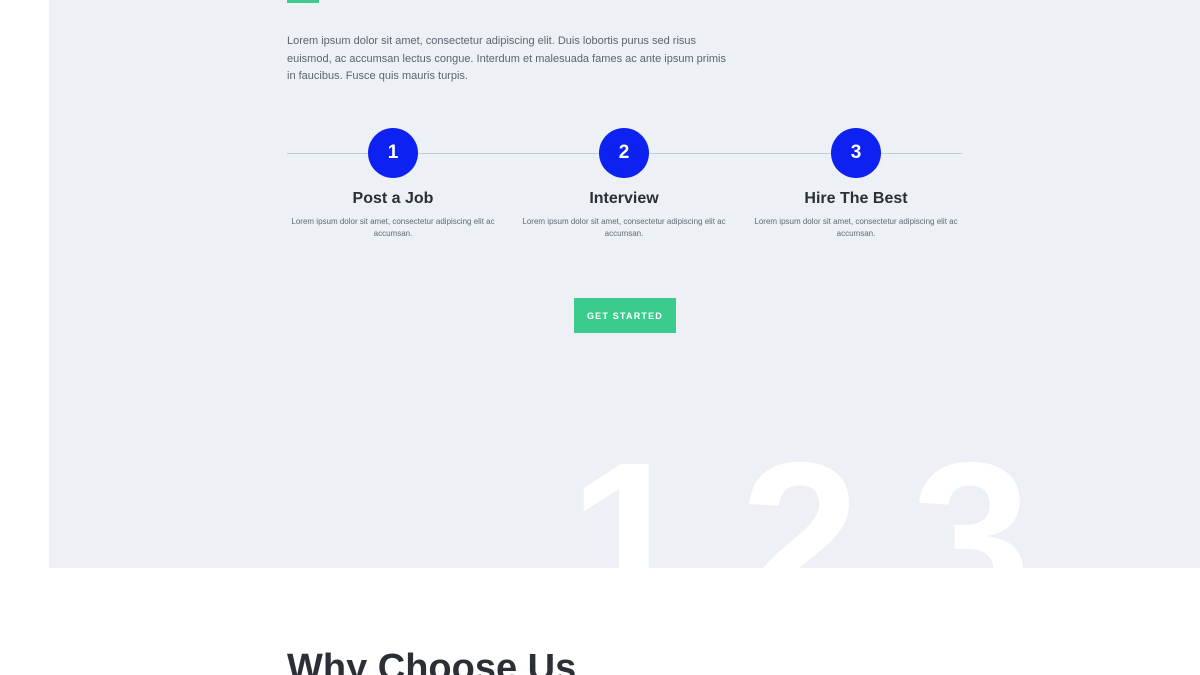 The height and width of the screenshot is (675, 1200). I want to click on step-number-badge: 2, so click(624, 153).